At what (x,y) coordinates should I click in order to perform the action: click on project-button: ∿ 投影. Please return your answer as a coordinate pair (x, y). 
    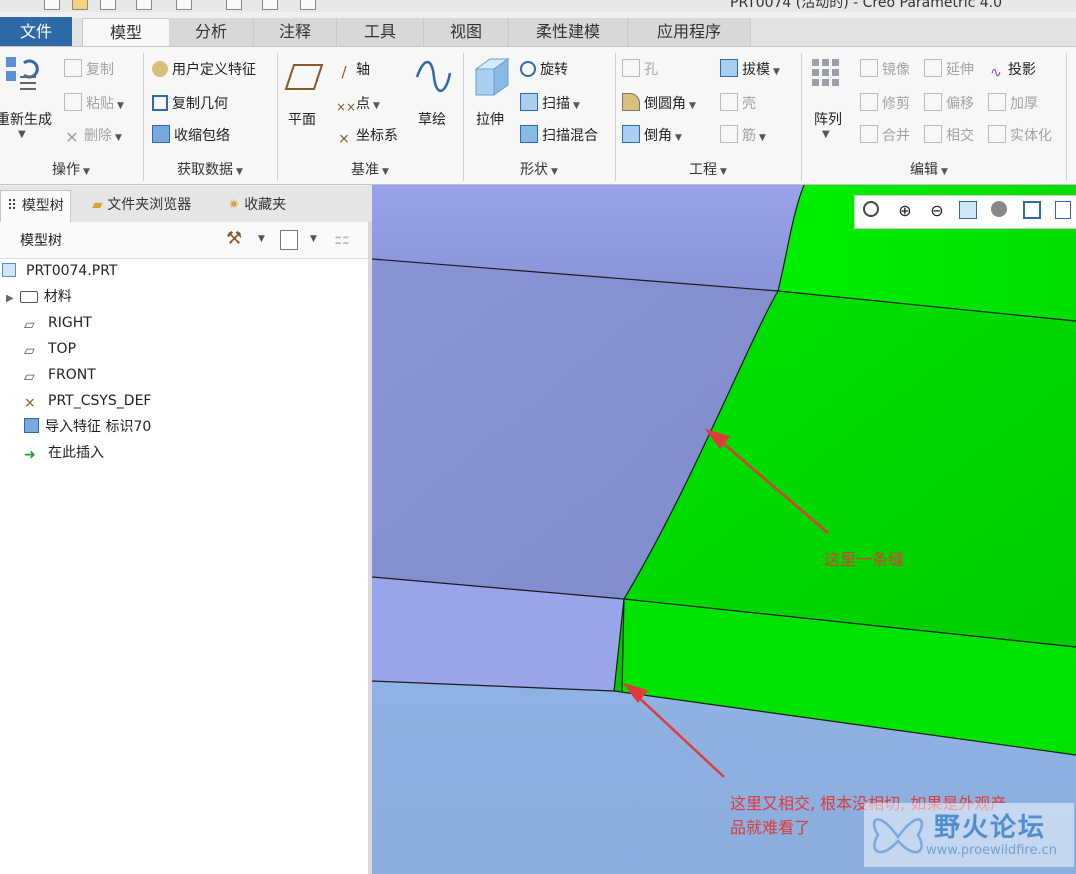
    Looking at the image, I should click on (1012, 70).